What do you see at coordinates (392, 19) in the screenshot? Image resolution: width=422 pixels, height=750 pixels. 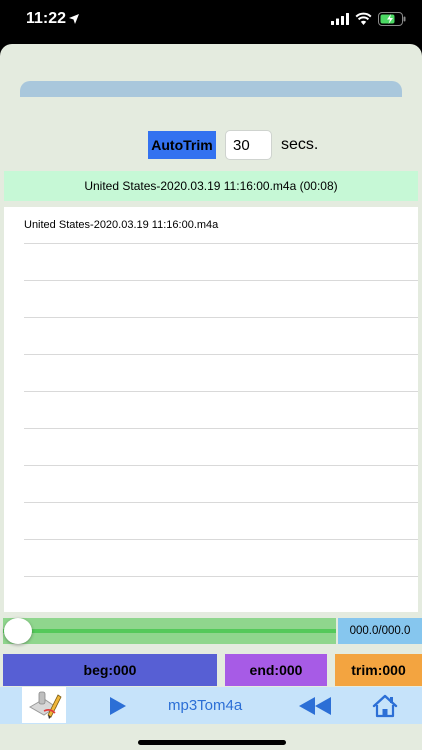 I see `battery-charging-icon` at bounding box center [392, 19].